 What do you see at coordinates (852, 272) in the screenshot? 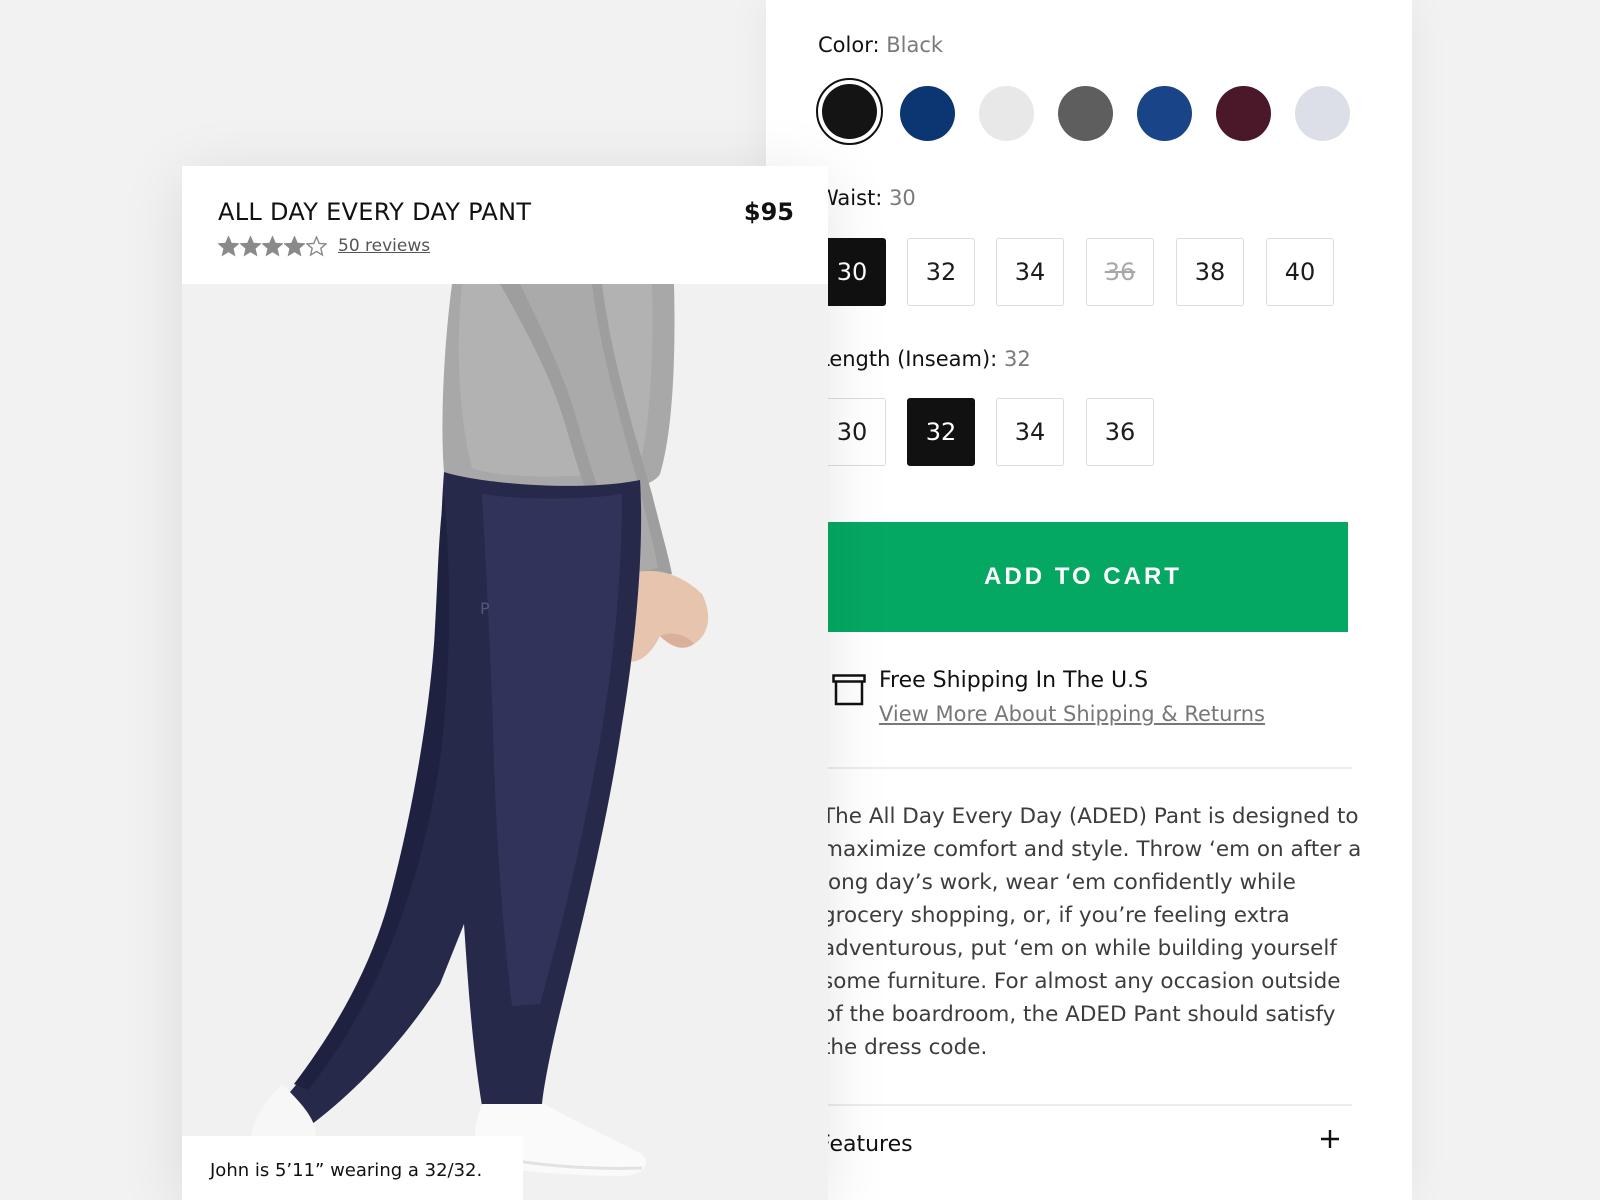
I see `waist-size-30: 30` at bounding box center [852, 272].